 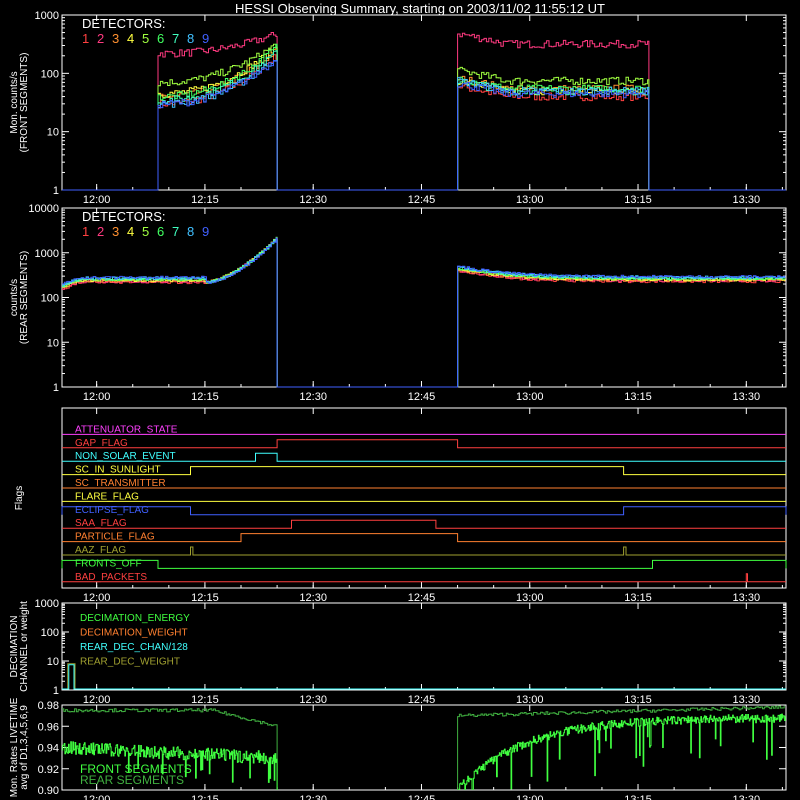 What do you see at coordinates (638, 598) in the screenshot?
I see `flags-xtick-label-5: 13:15` at bounding box center [638, 598].